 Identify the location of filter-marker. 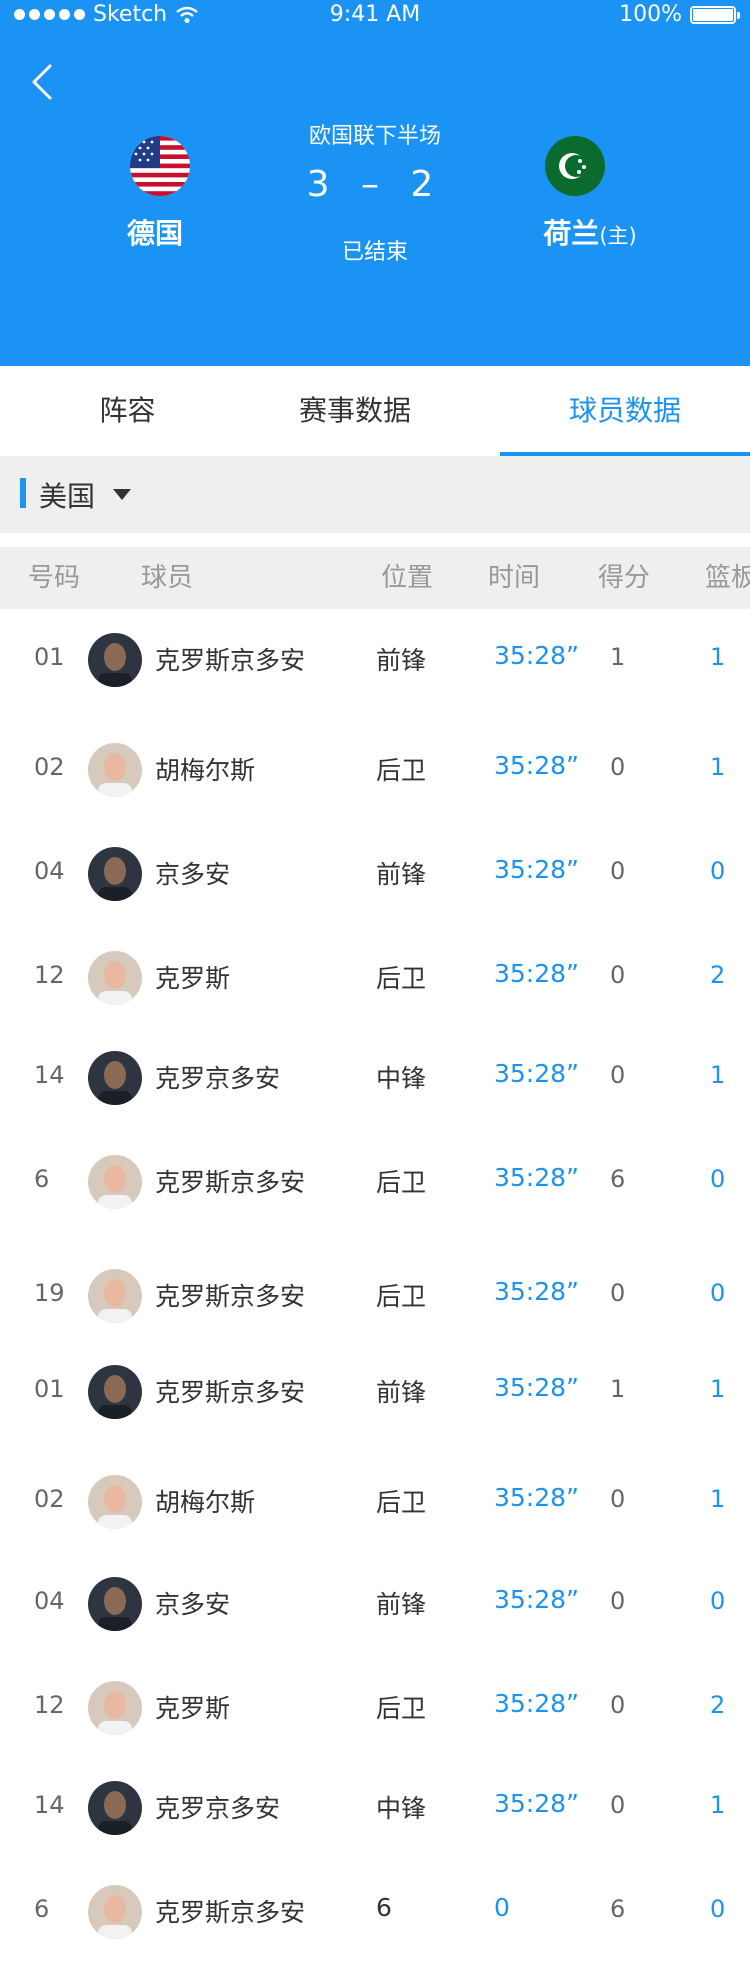
(23, 493).